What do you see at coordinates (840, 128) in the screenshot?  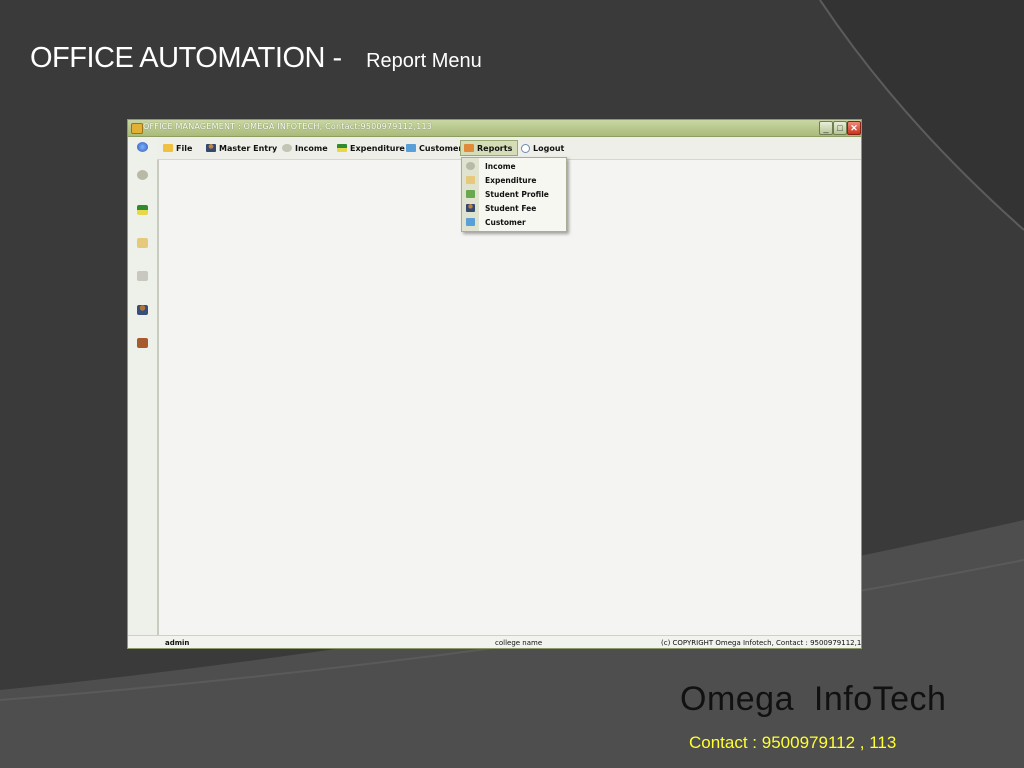 I see `maximize-button: □` at bounding box center [840, 128].